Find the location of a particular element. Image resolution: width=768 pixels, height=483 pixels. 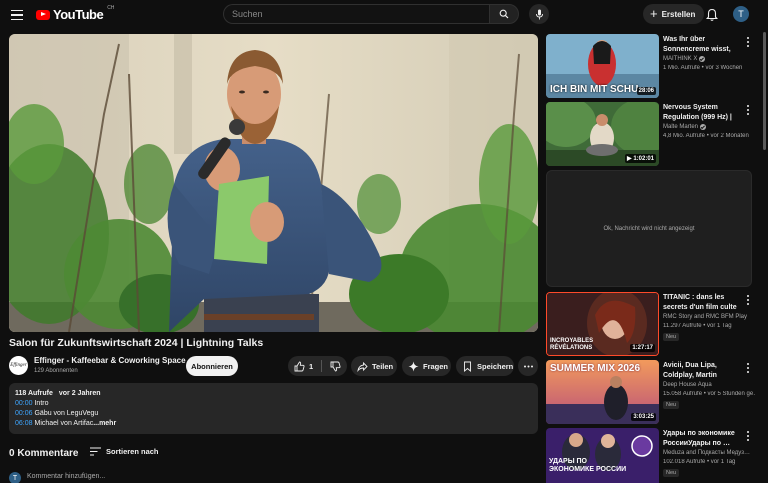

video-meta: 4,8 Mio. Aufrufe • vor 2 Monaten is located at coordinates (706, 136).